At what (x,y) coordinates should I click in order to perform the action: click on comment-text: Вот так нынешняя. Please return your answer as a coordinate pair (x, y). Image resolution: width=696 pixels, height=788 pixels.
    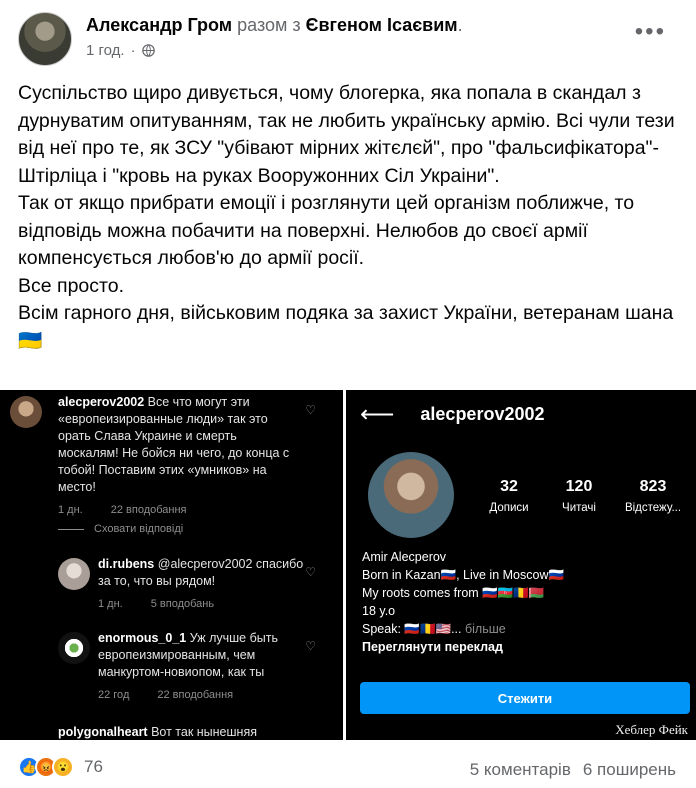
    Looking at the image, I should click on (204, 732).